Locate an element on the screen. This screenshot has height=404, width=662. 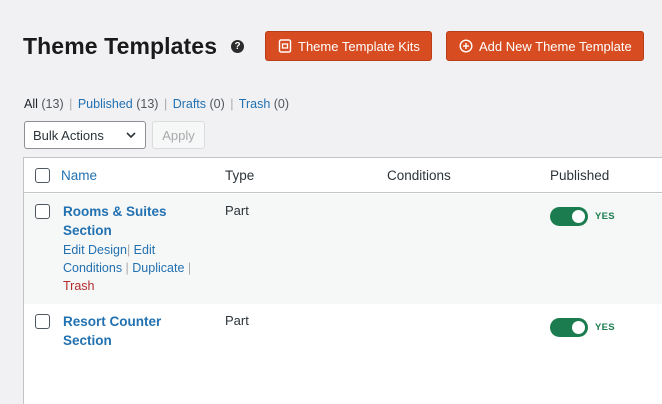
filter-all-count: (13) is located at coordinates (52, 104).